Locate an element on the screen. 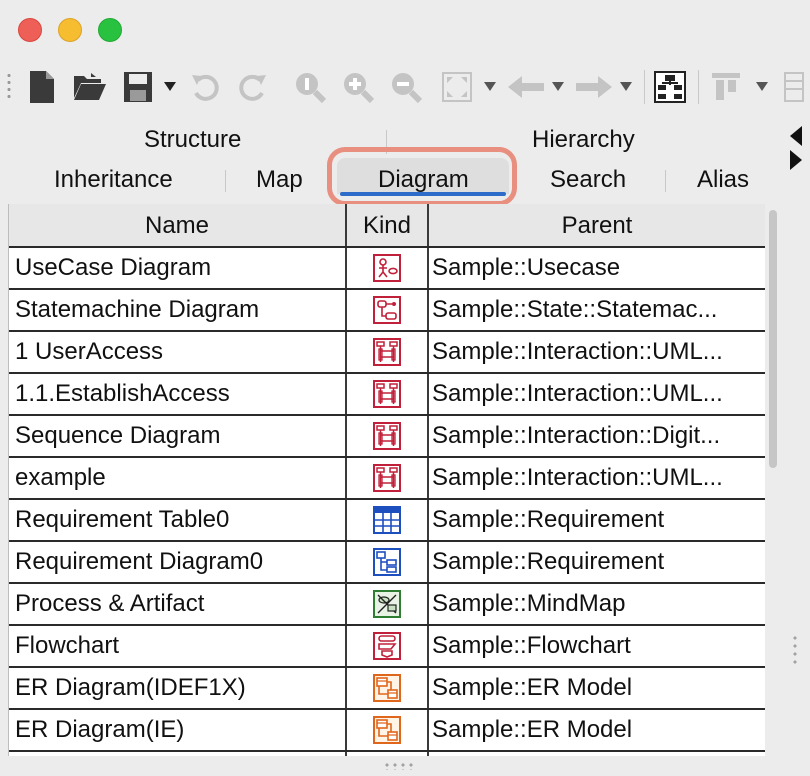  zoom-out-icon is located at coordinates (406, 87).